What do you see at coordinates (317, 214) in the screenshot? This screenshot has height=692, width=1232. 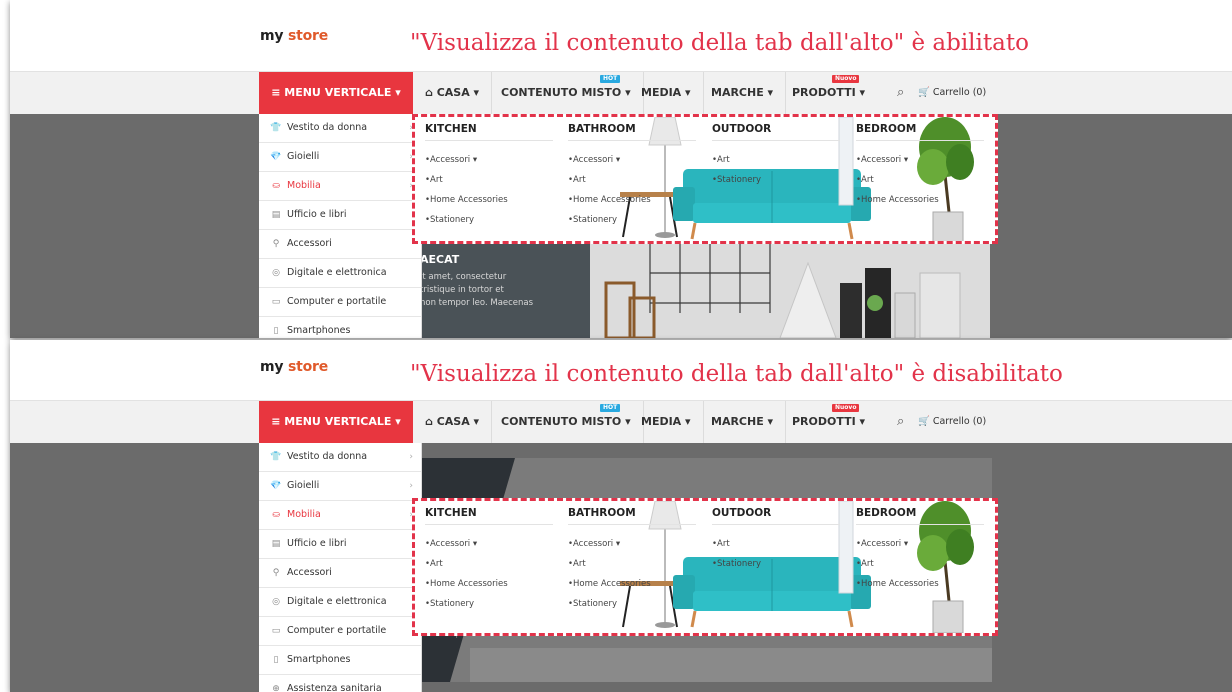 I see `sidebar-item-label: Ufficio e libri` at bounding box center [317, 214].